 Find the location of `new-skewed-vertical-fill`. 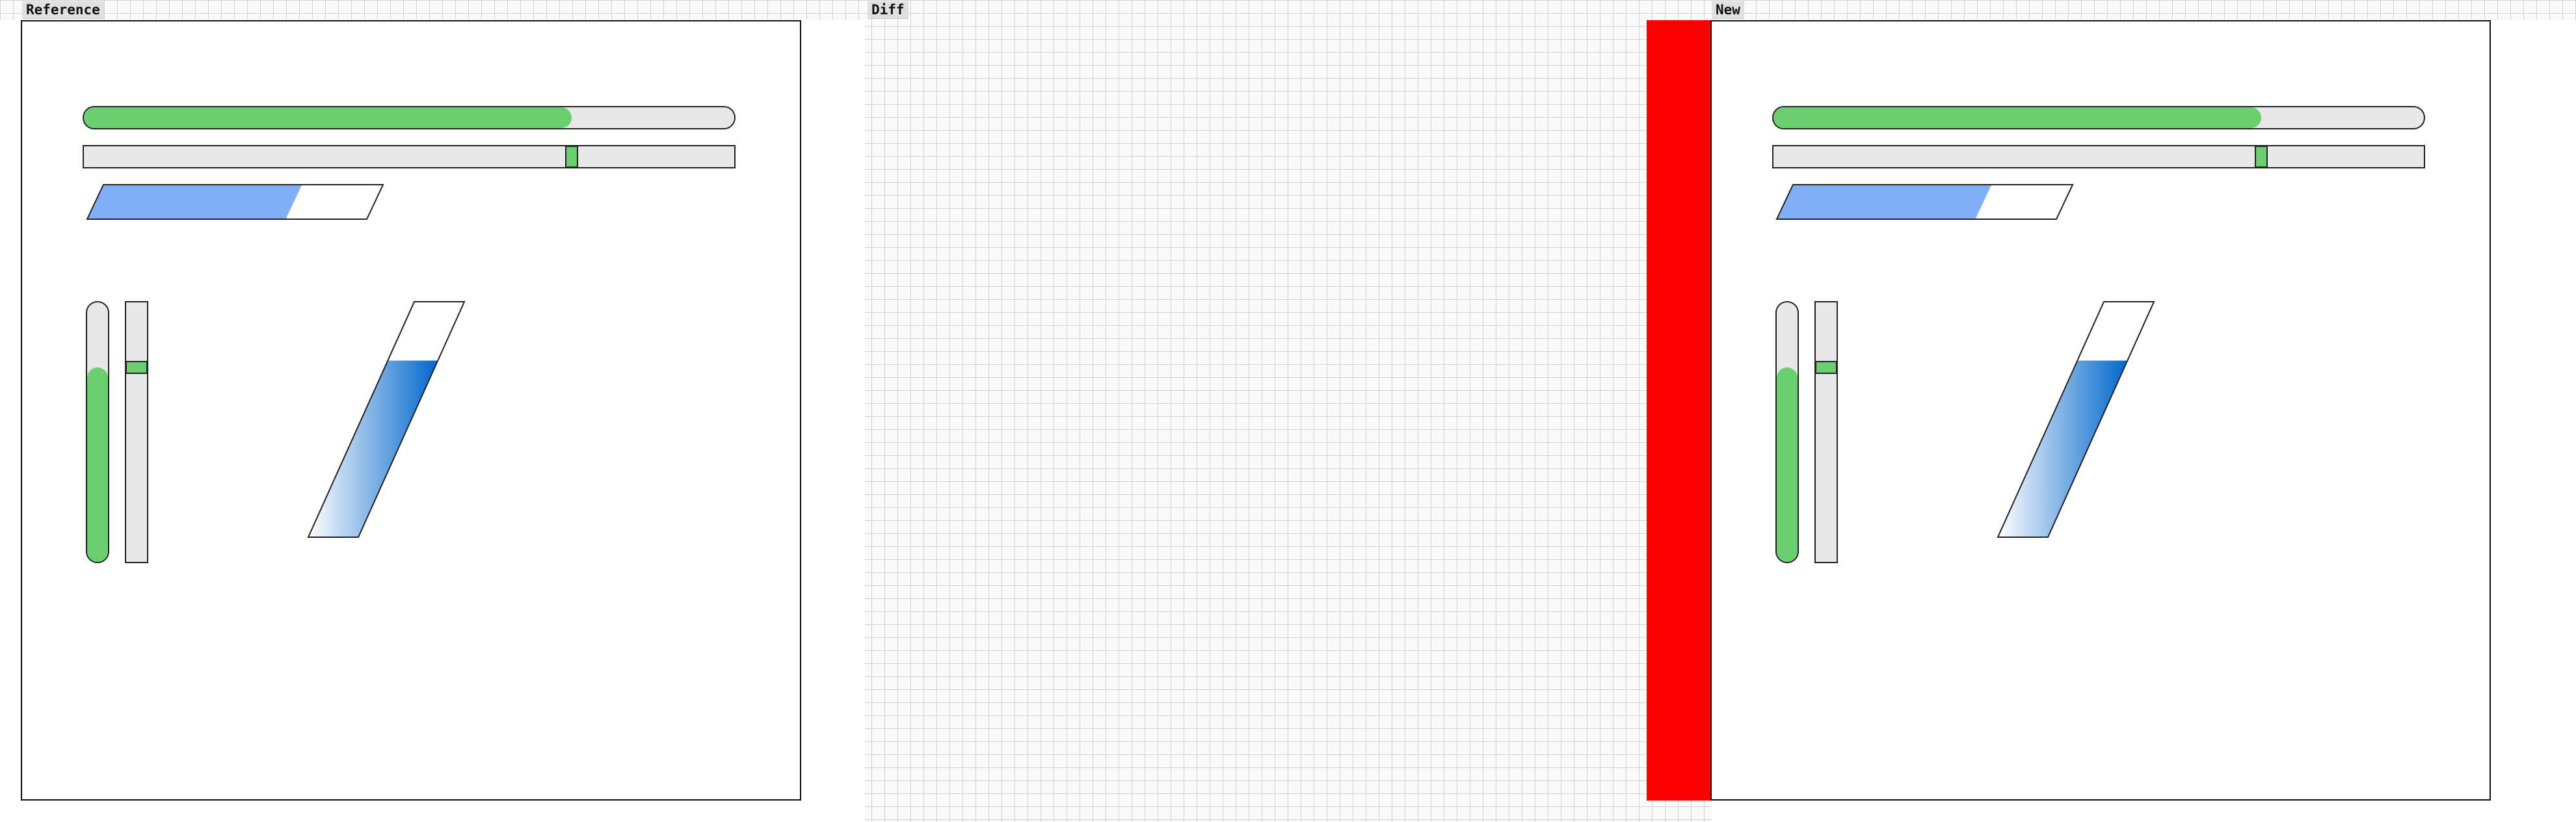

new-skewed-vertical-fill is located at coordinates (2063, 448).